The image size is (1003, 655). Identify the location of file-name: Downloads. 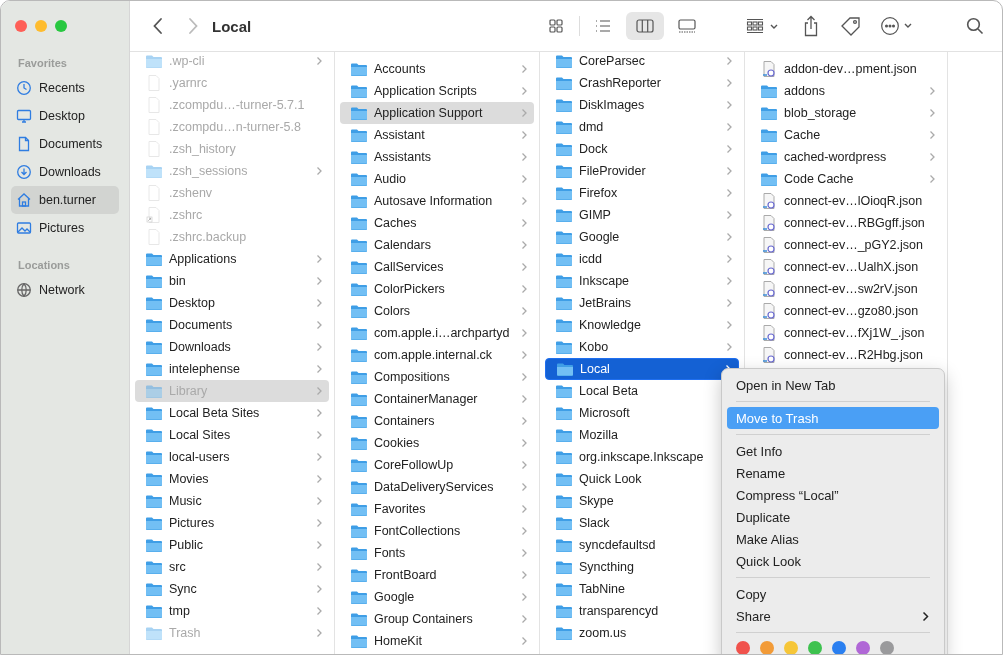
(200, 347).